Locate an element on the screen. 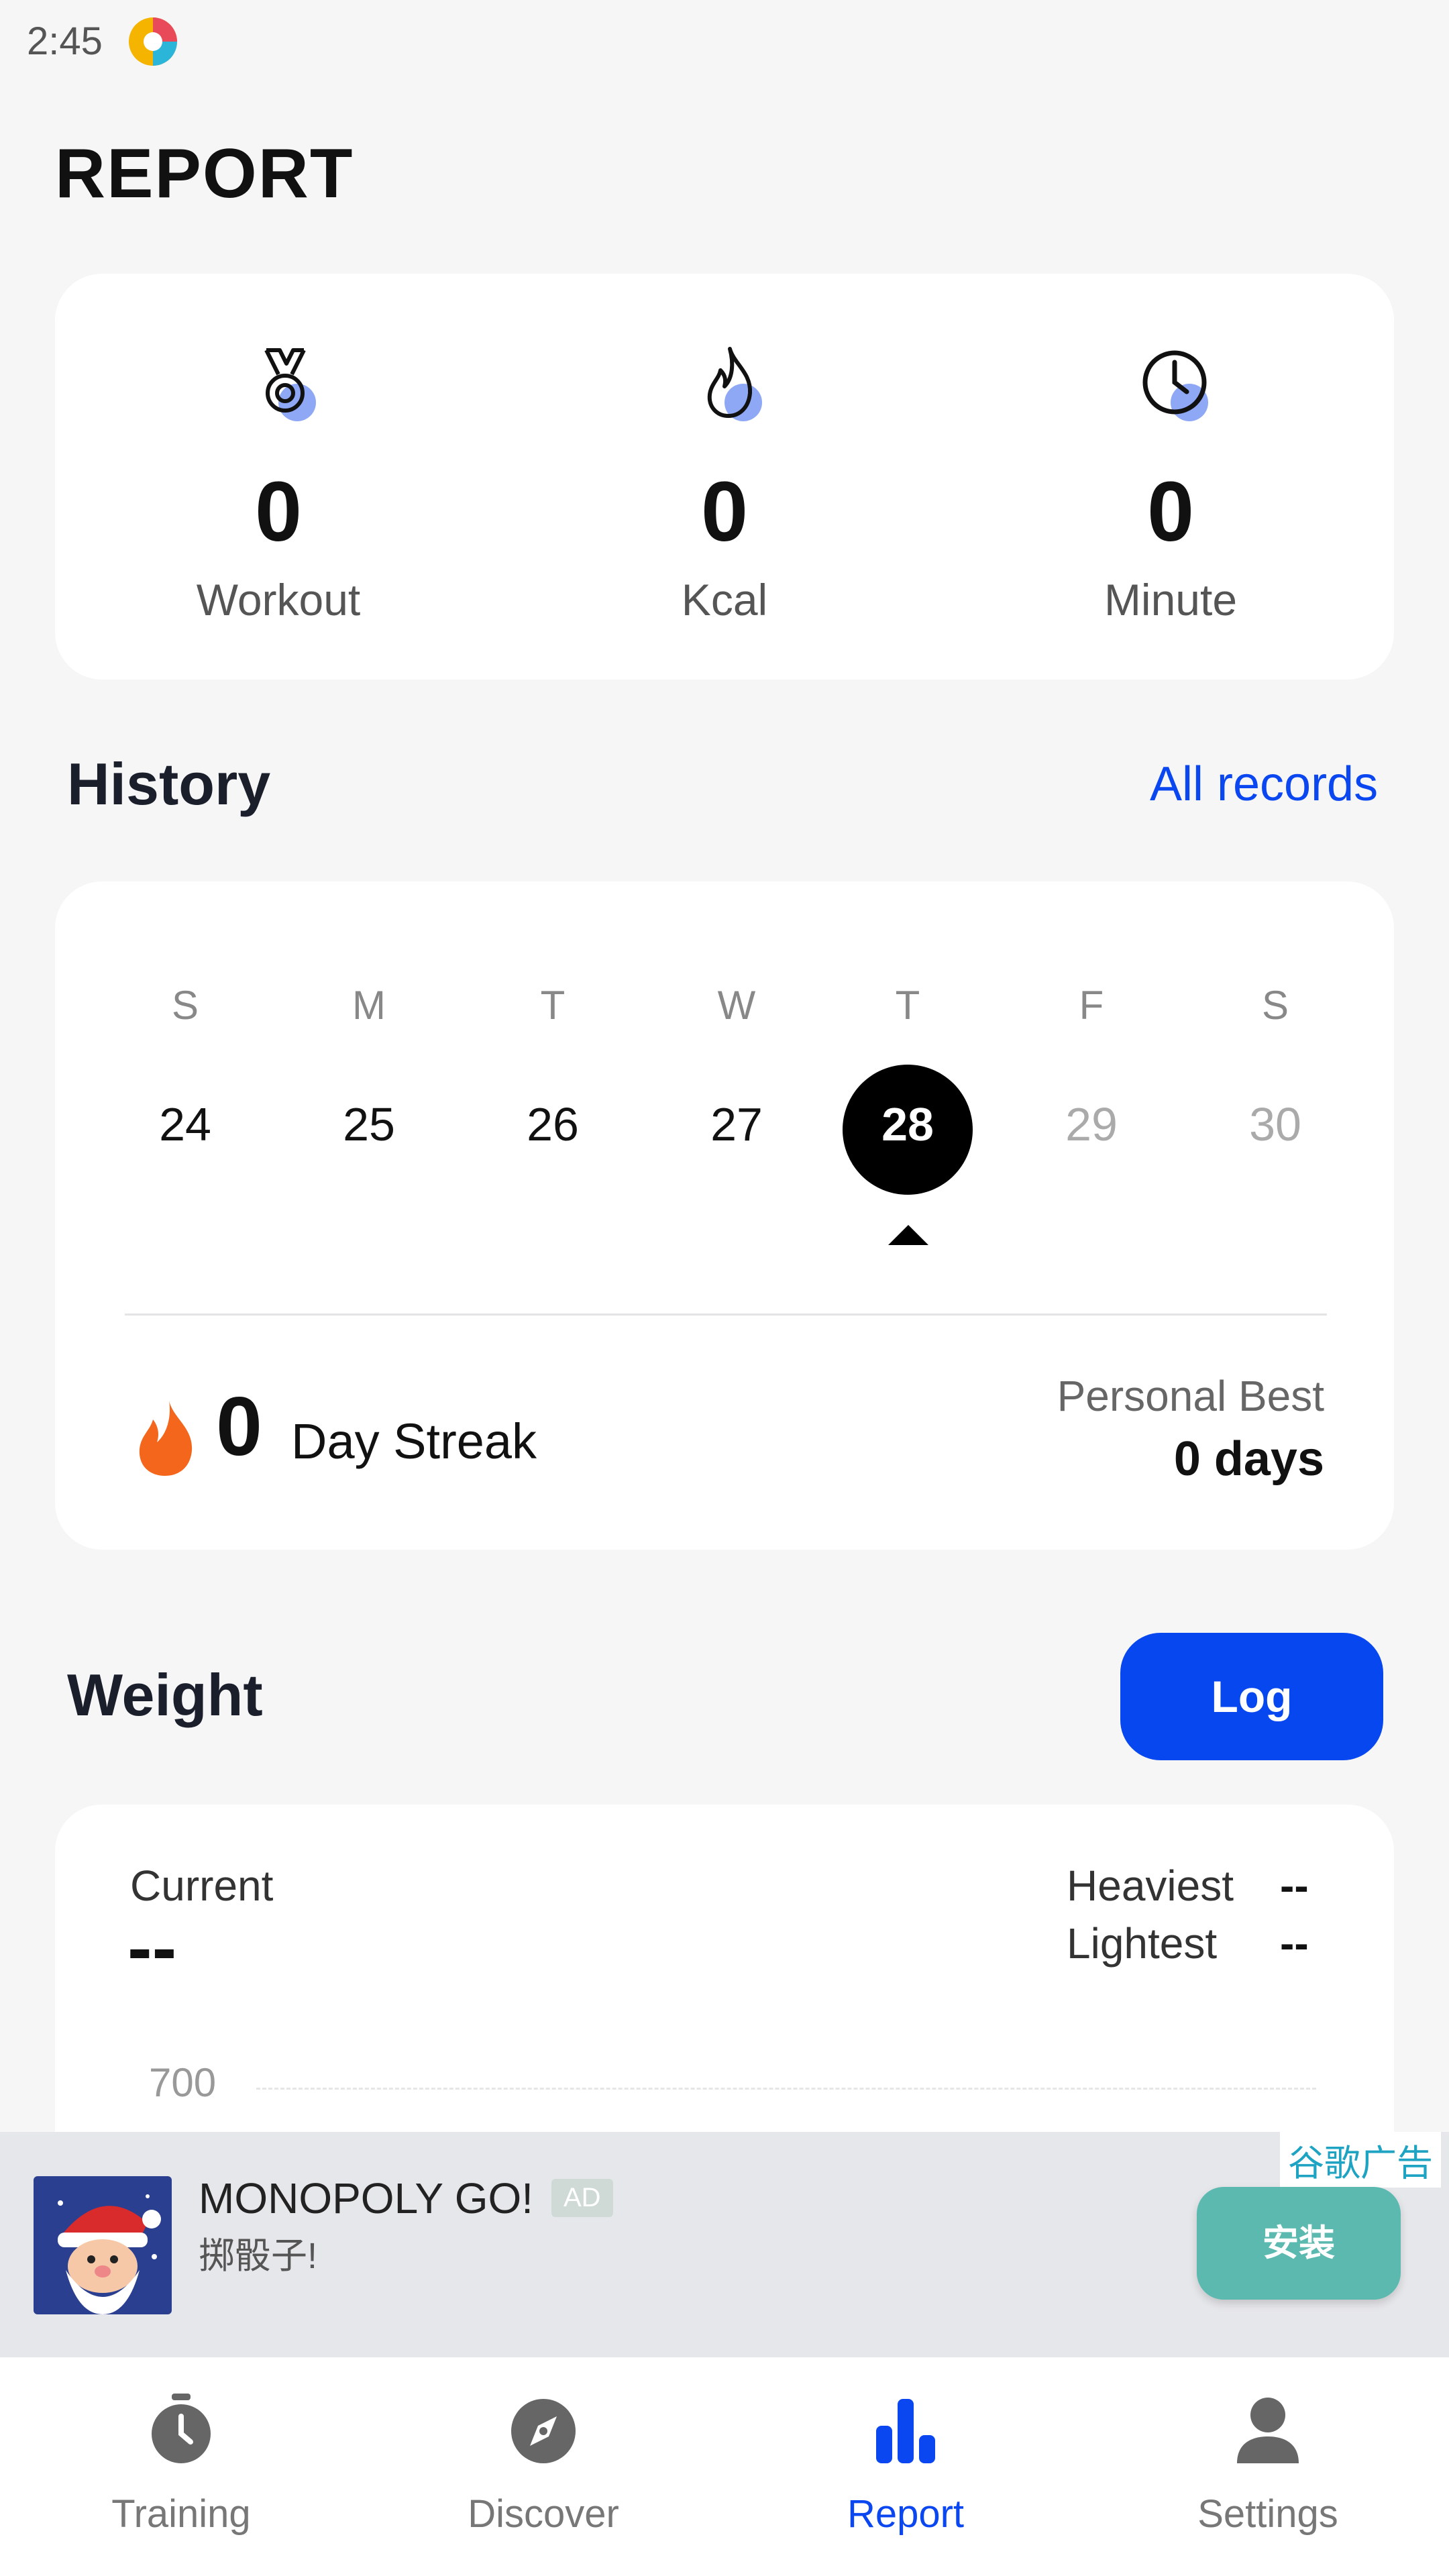 Image resolution: width=1449 pixels, height=2576 pixels. nav-settings-label: Settings is located at coordinates (1267, 2514).